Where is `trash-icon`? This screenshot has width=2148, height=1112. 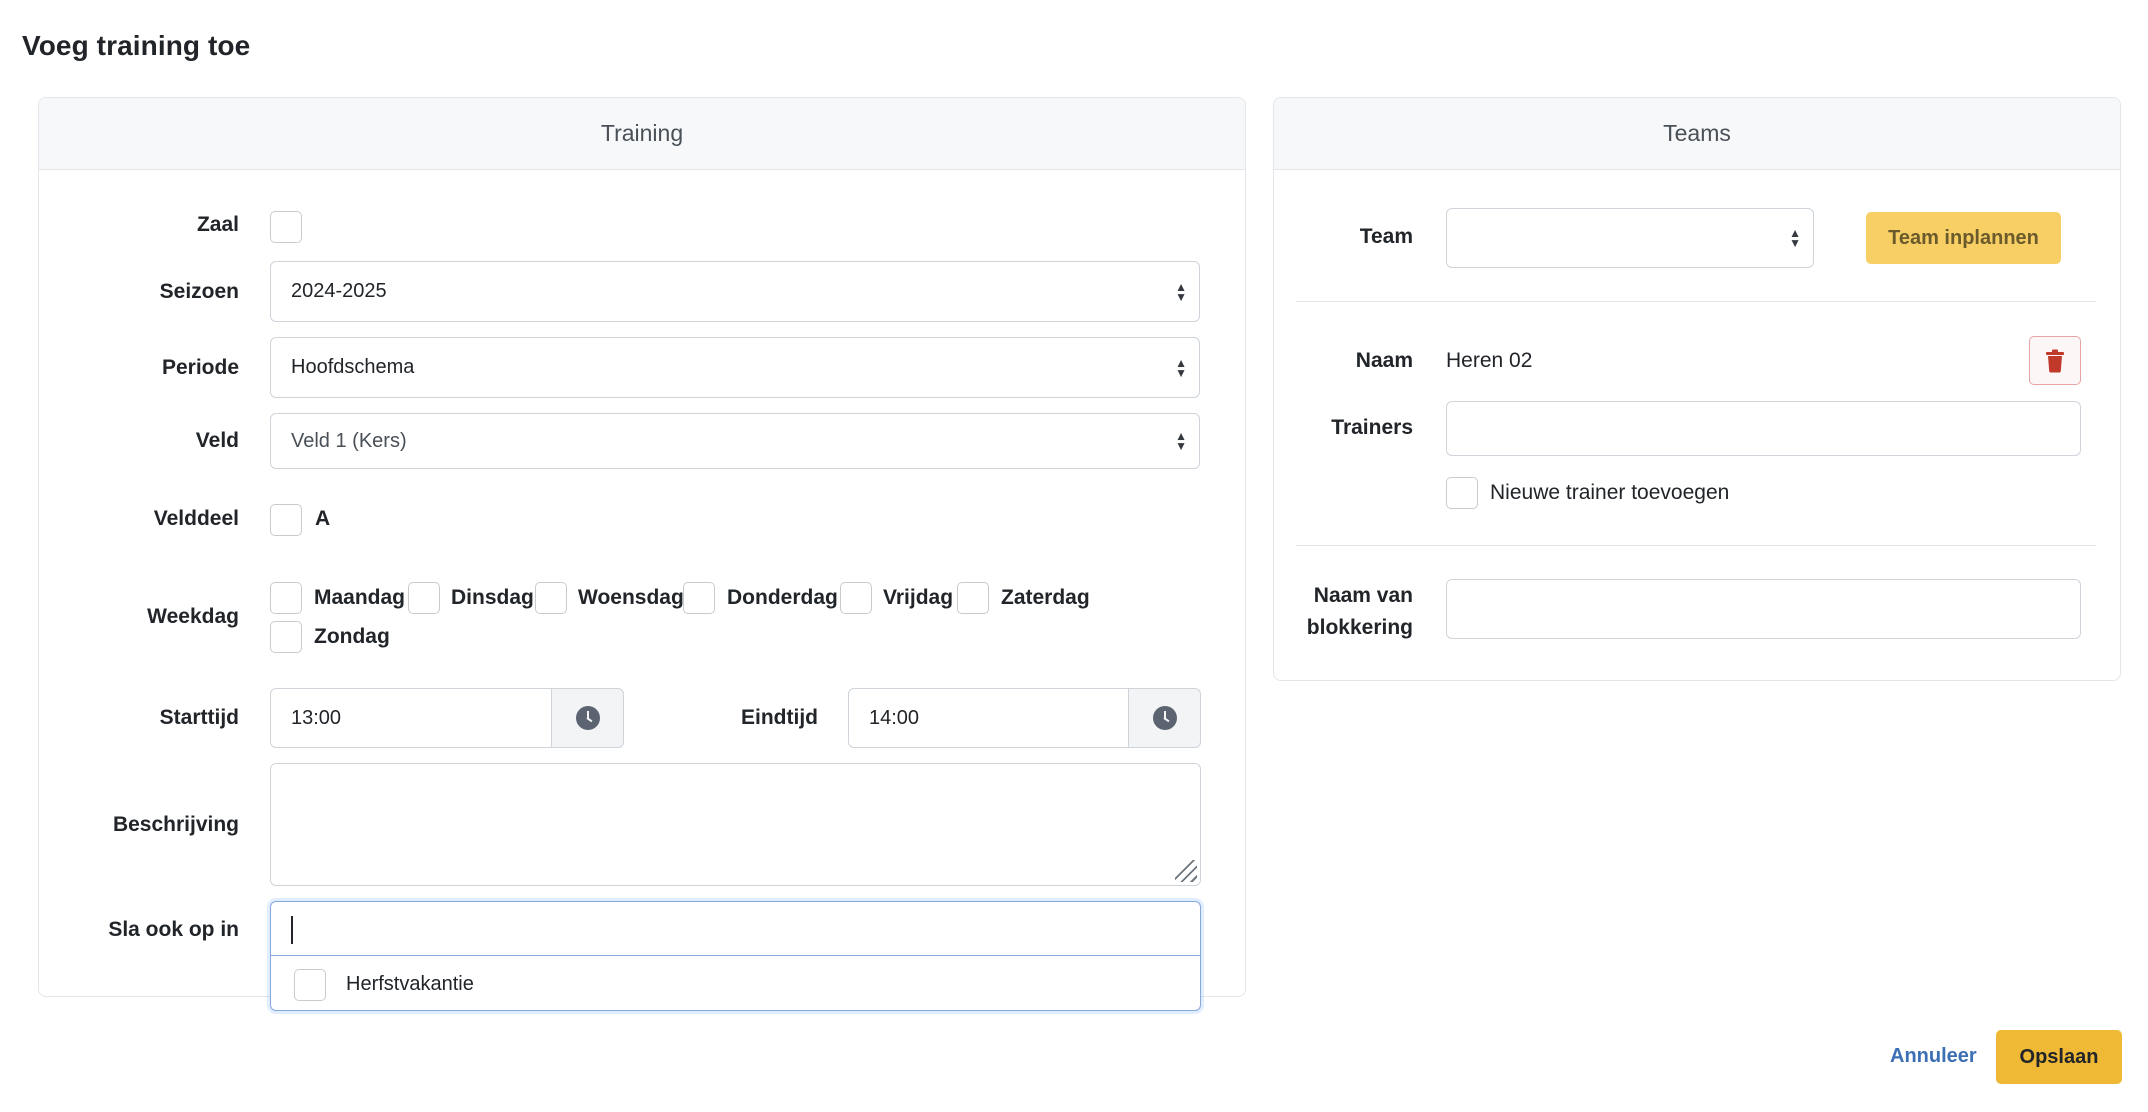
trash-icon is located at coordinates (2055, 360).